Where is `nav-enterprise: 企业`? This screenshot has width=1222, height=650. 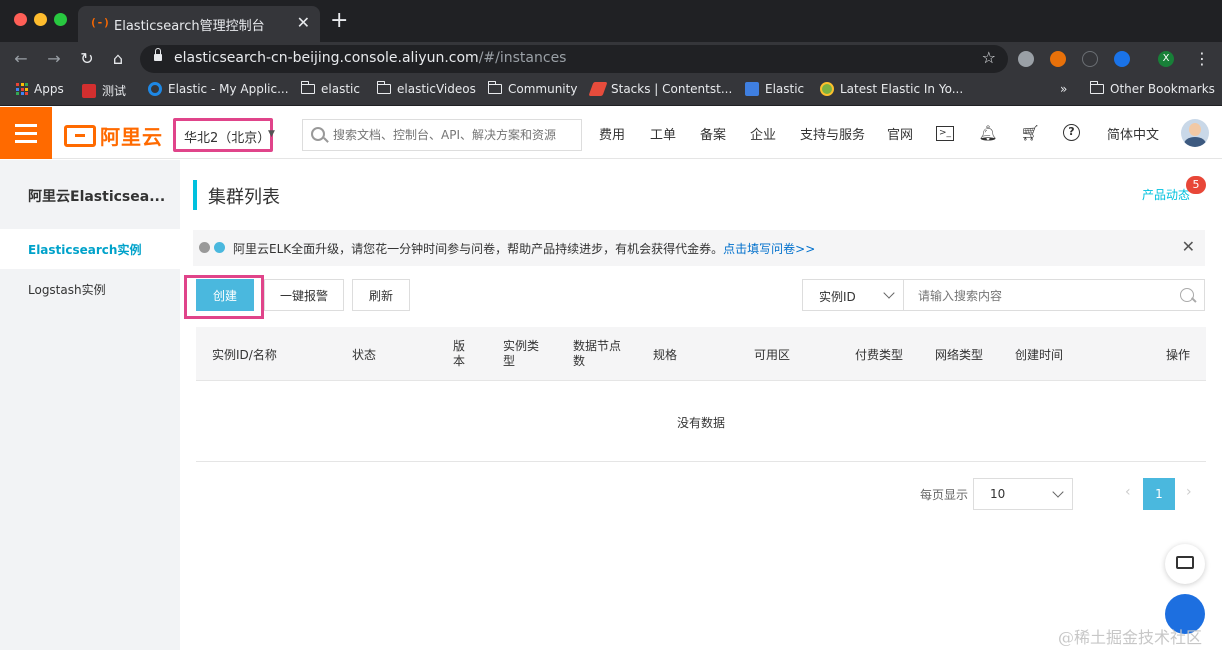 nav-enterprise: 企业 is located at coordinates (763, 133).